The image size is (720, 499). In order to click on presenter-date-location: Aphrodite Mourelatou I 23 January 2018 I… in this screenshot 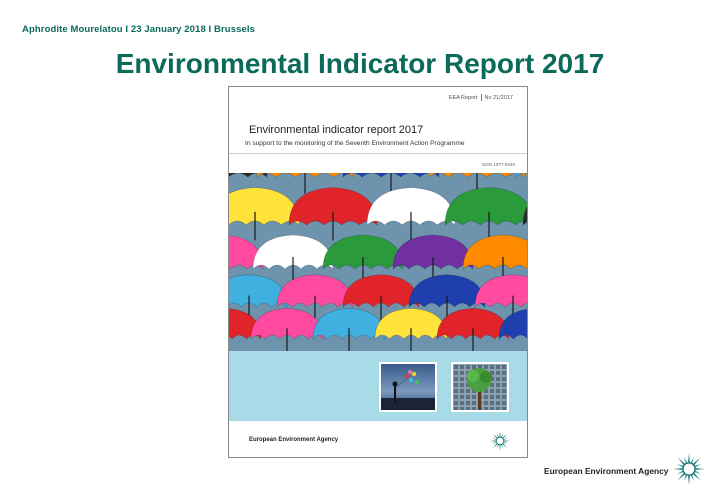, I will do `click(138, 29)`.